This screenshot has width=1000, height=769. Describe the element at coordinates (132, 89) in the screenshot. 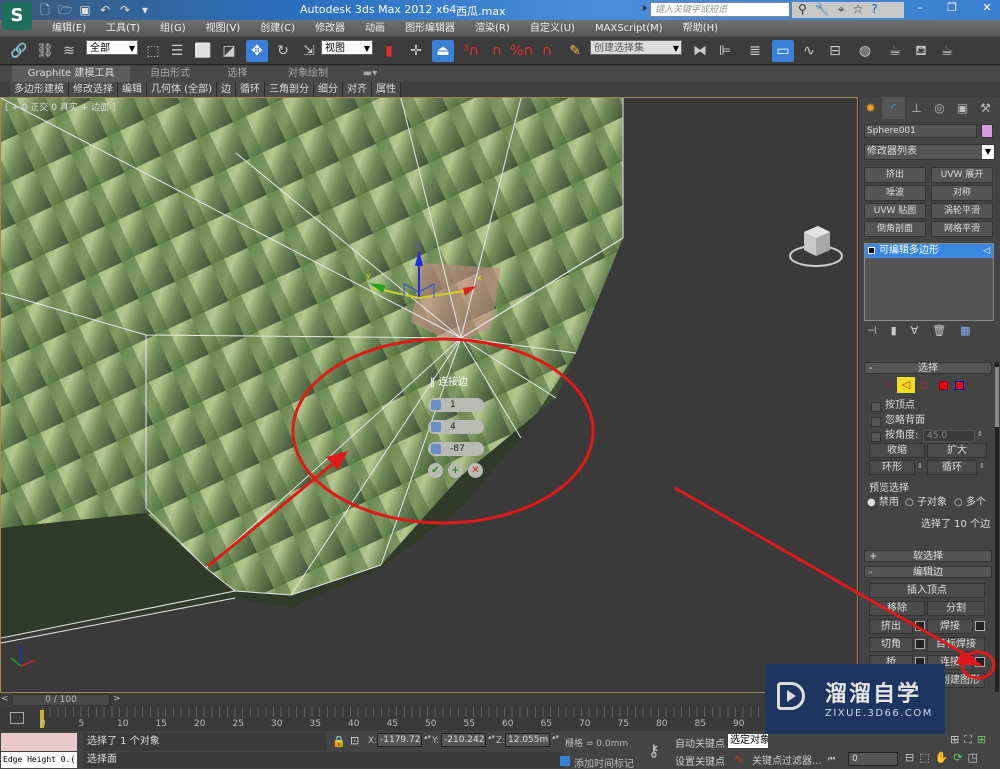

I see `panel-edit: 编辑` at that location.